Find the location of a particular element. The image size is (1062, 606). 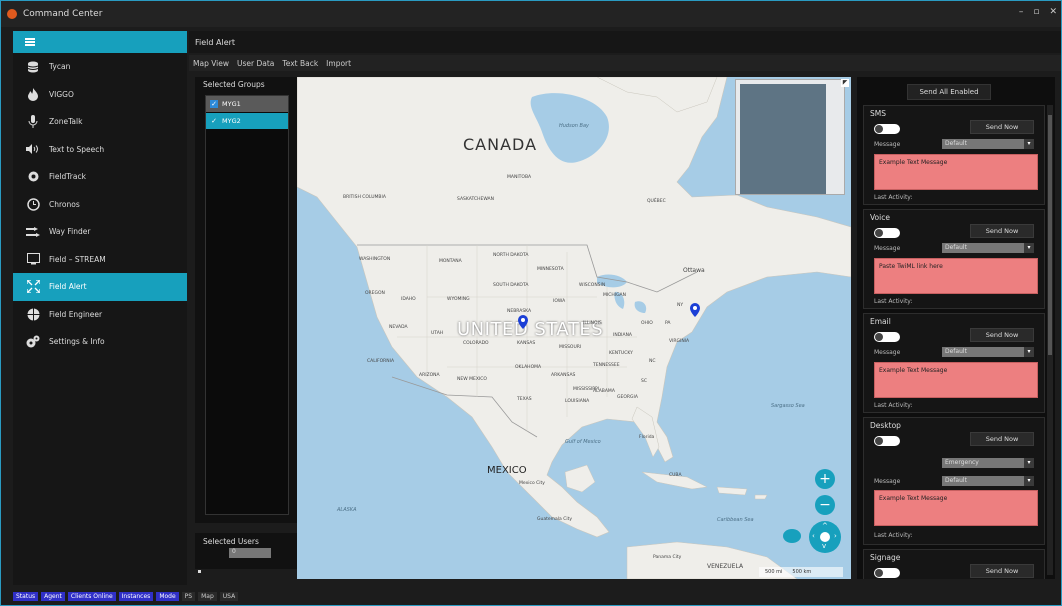

map-label-kansas: KANSAS is located at coordinates (526, 343).